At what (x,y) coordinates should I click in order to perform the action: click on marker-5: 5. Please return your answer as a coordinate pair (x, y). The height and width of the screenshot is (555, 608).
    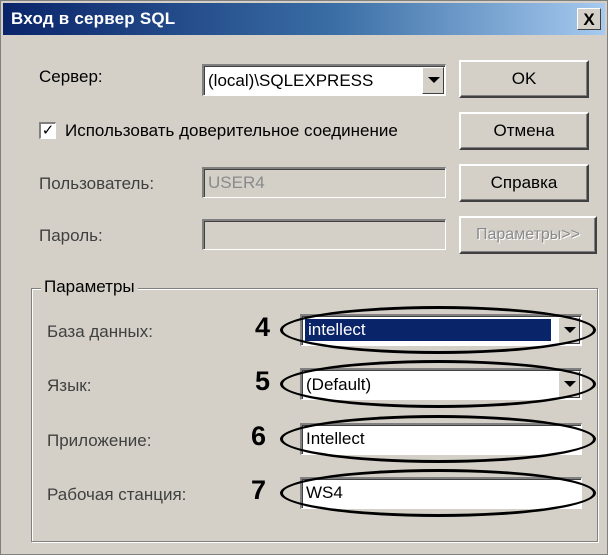
    Looking at the image, I should click on (263, 381).